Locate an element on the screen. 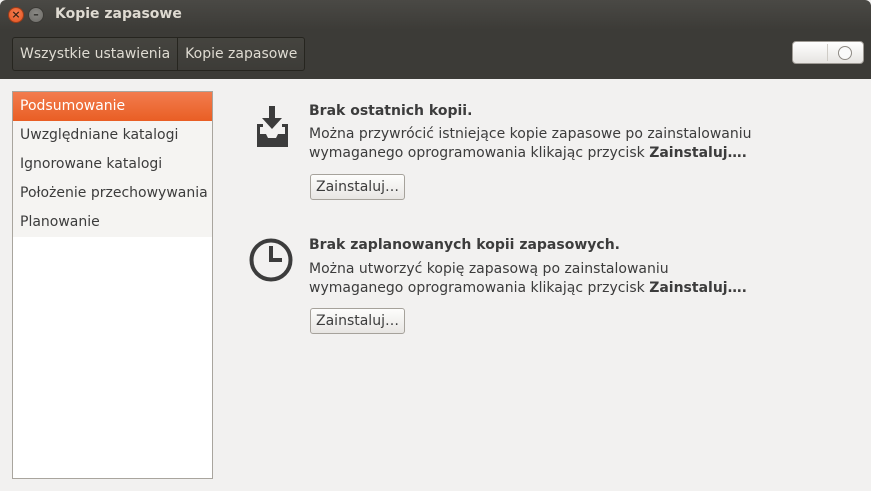 Image resolution: width=871 pixels, height=491 pixels. close-icon: × is located at coordinates (16, 14).